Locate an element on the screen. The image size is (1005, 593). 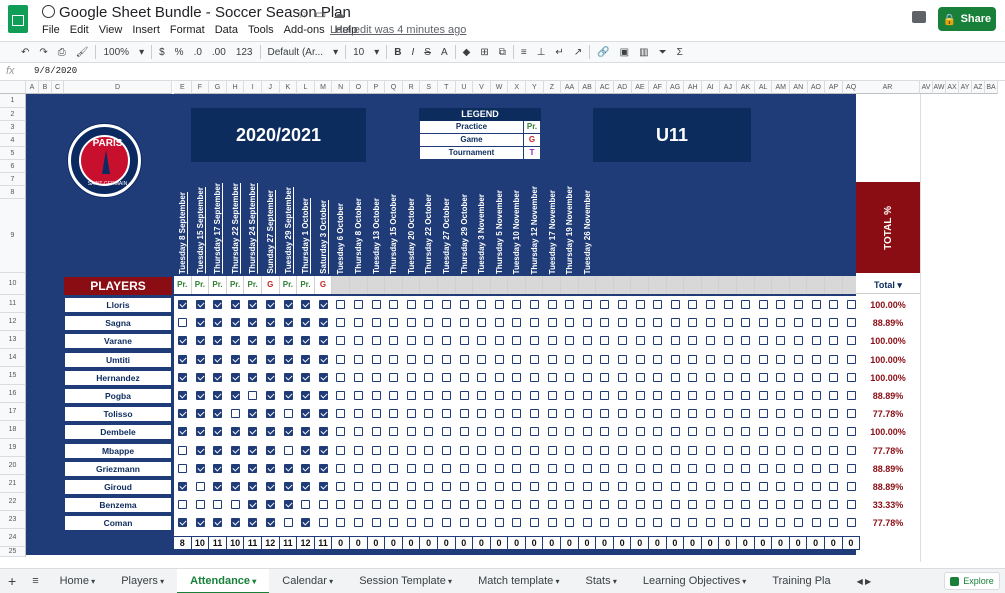
move-folder-icon: ▭ is located at coordinates (320, 14).